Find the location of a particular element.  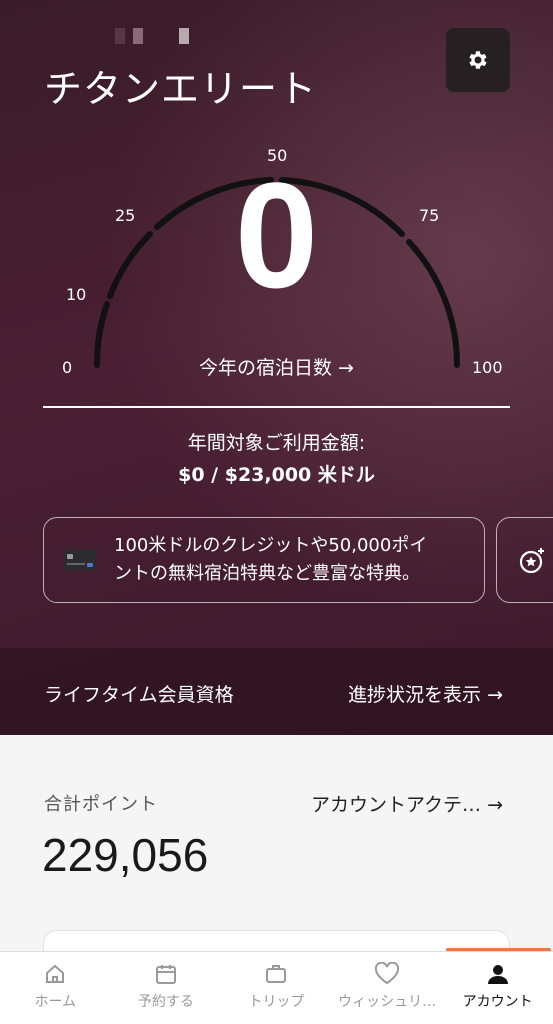

nights-this-year-link: 今年の宿泊日数 → is located at coordinates (276, 366).